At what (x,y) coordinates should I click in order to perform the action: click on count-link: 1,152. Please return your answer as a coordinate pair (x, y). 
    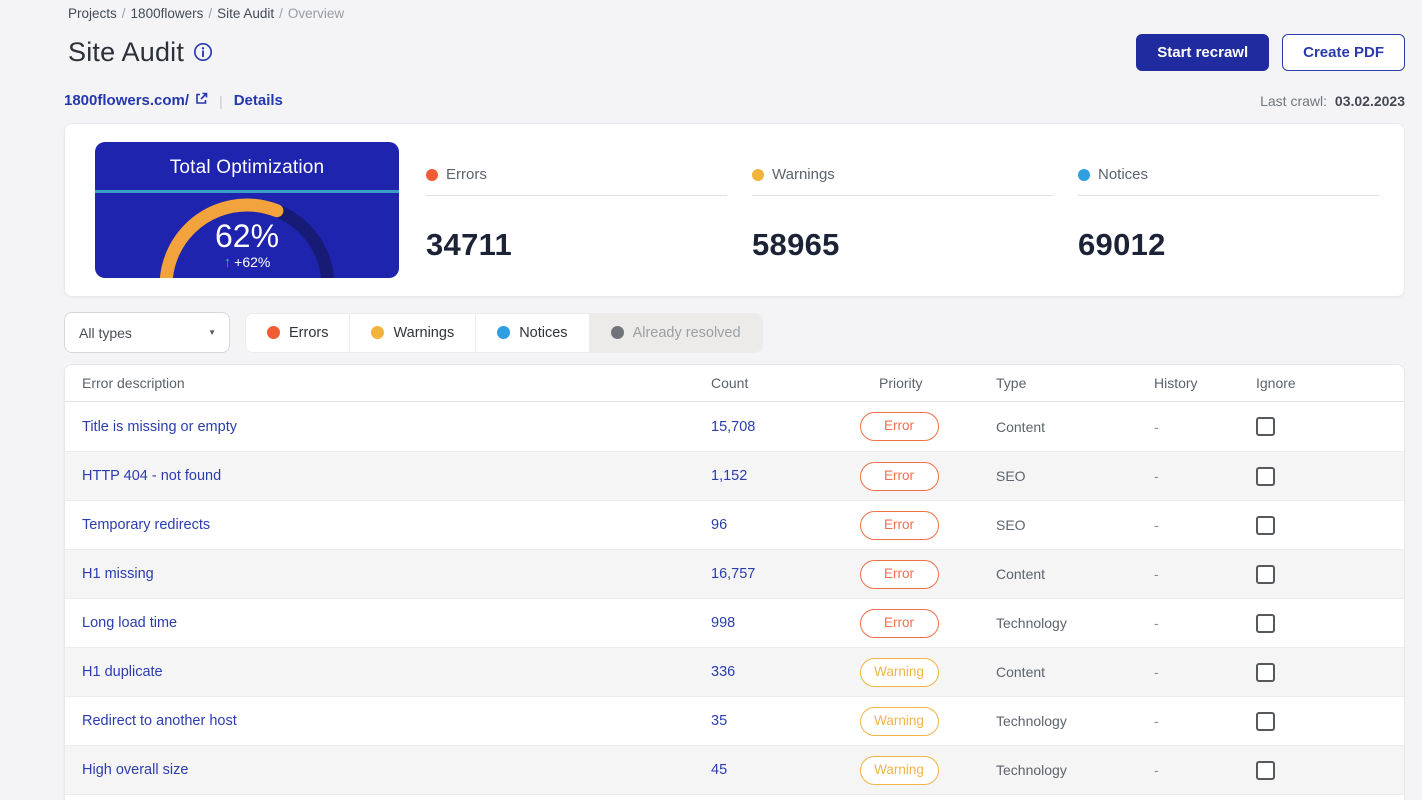
    Looking at the image, I should click on (729, 476).